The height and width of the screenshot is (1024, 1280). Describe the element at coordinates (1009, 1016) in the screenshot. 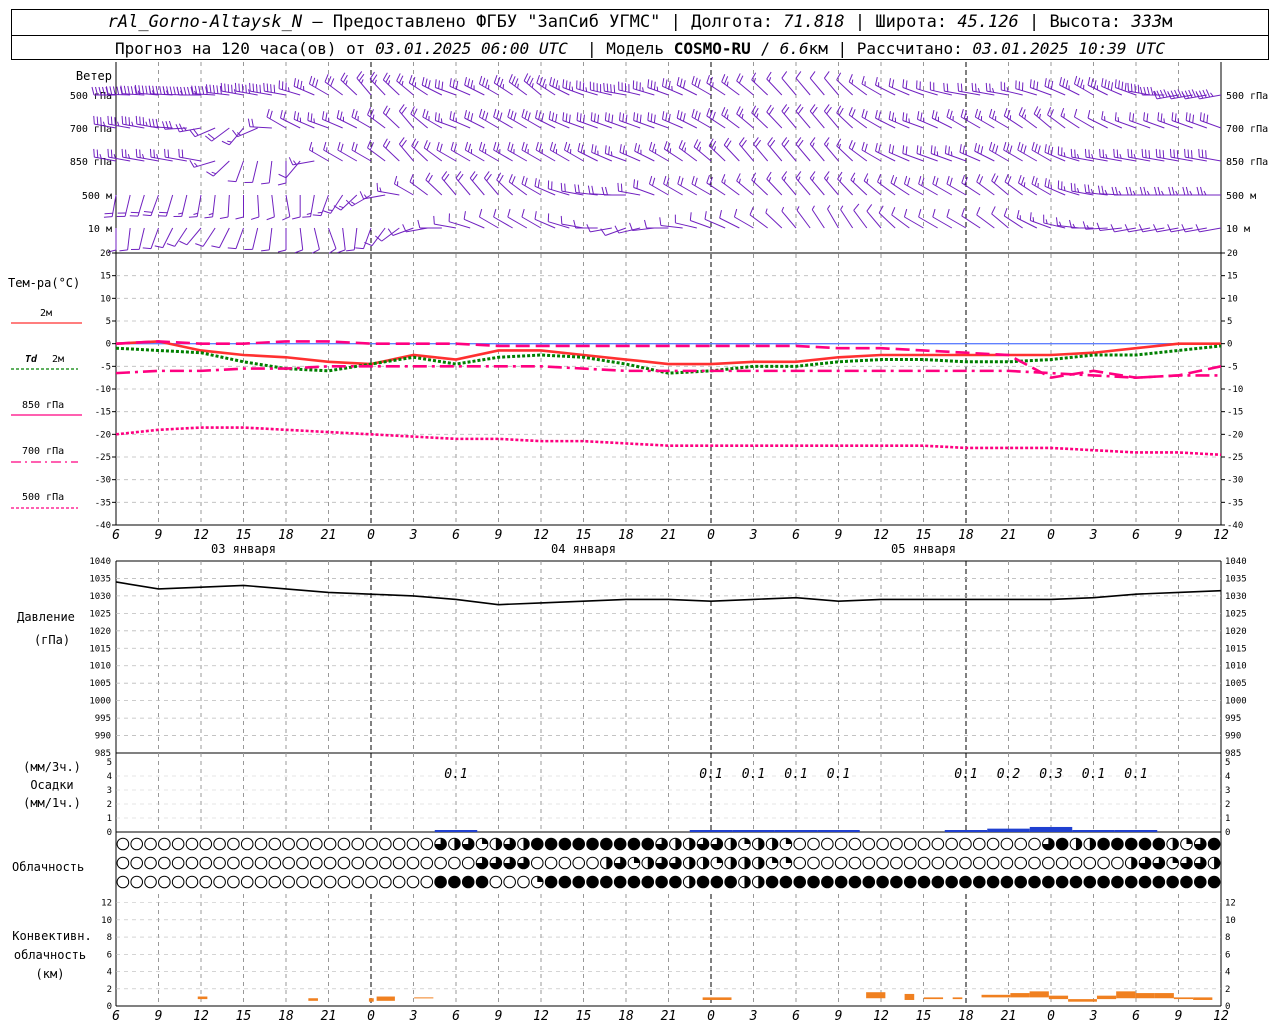

I see `conv-xtick-label: 21` at that location.